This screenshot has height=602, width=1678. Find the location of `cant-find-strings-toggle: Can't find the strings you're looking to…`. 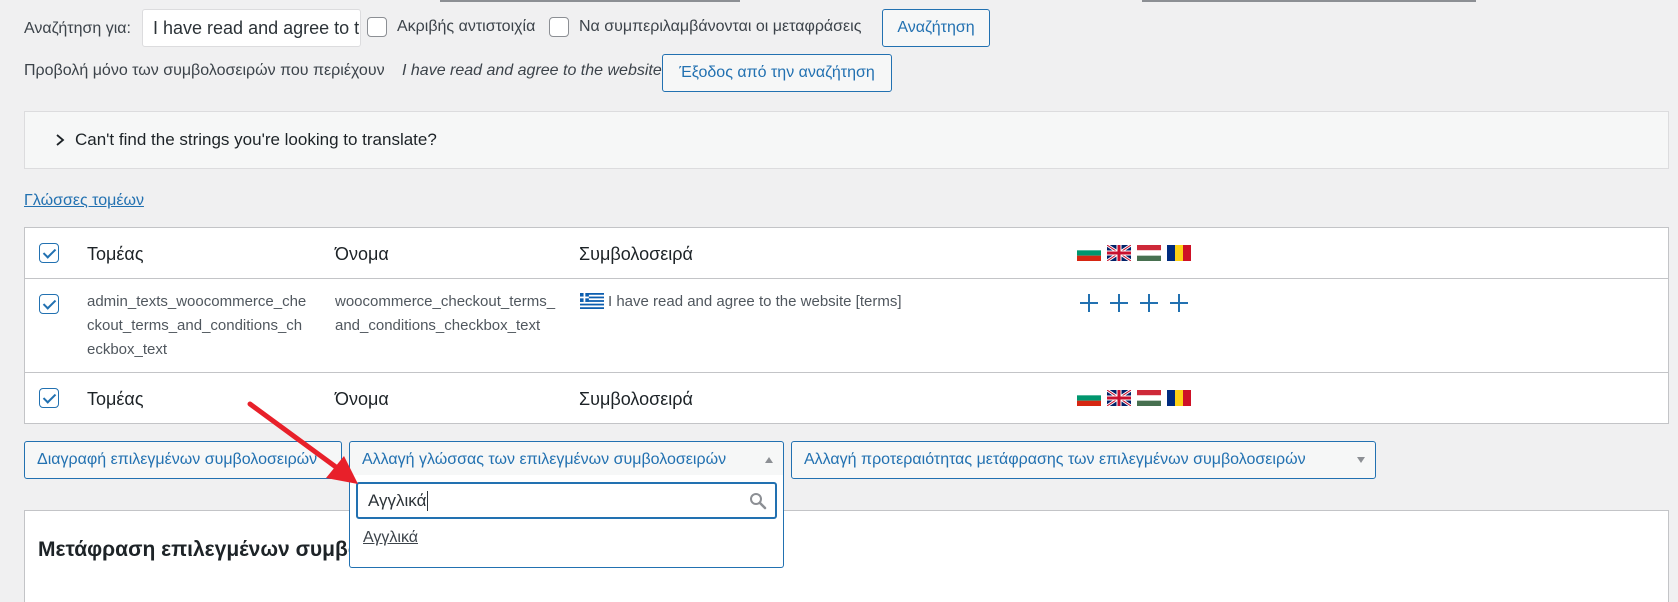

cant-find-strings-toggle: Can't find the strings you're looking to… is located at coordinates (846, 140).